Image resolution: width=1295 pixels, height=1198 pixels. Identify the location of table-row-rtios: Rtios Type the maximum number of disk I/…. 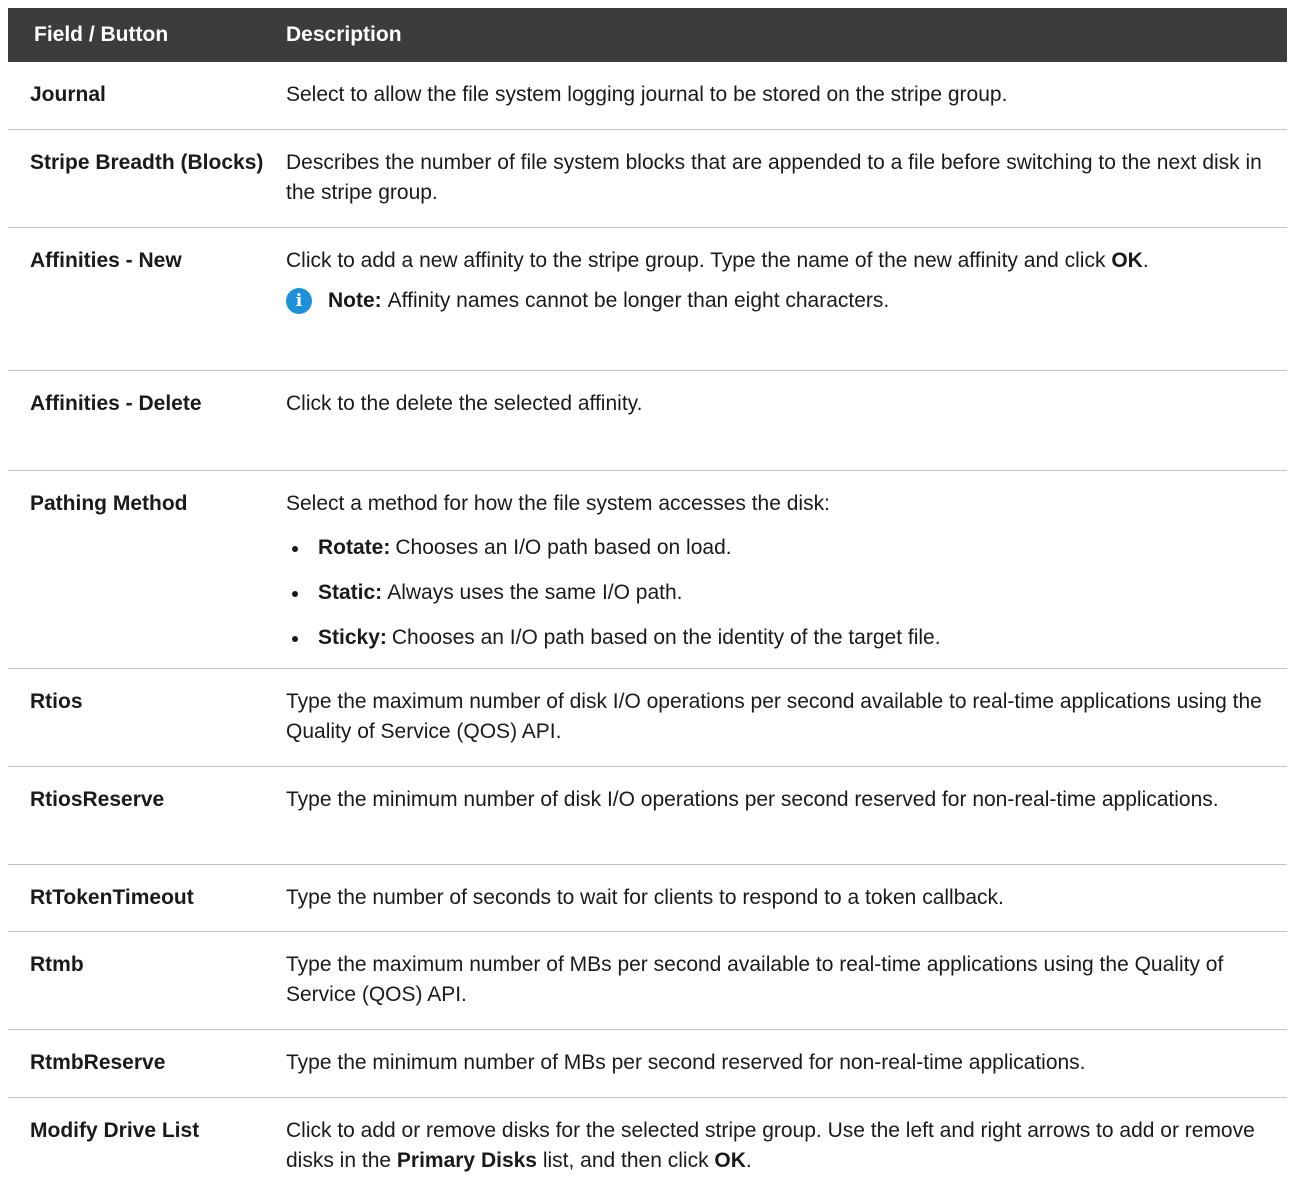
(647, 718).